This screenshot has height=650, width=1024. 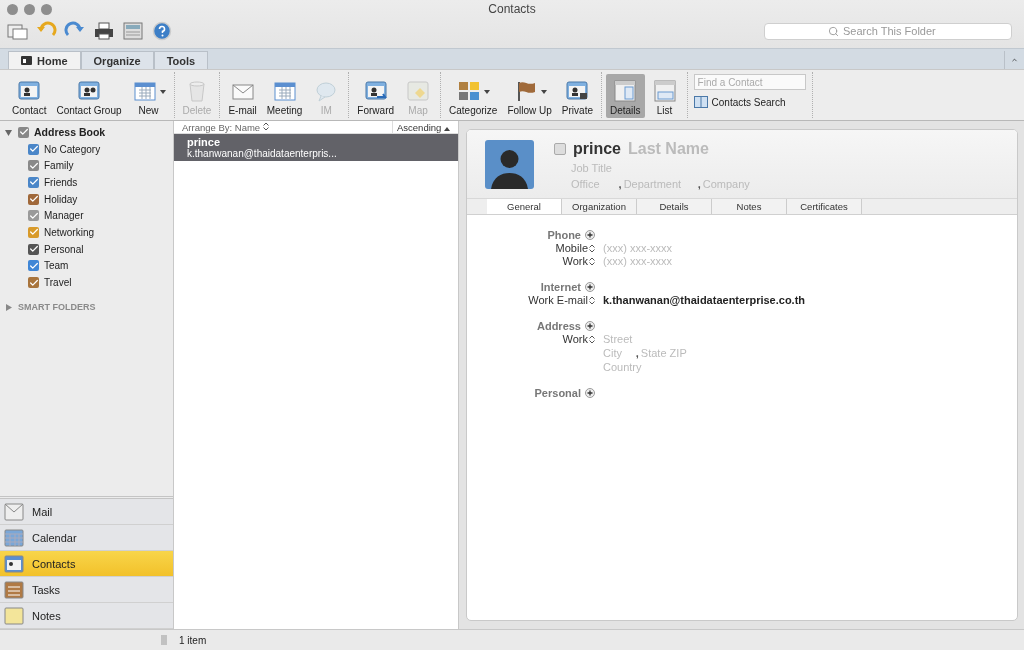 What do you see at coordinates (86, 564) in the screenshot?
I see `nav-item: Contacts` at bounding box center [86, 564].